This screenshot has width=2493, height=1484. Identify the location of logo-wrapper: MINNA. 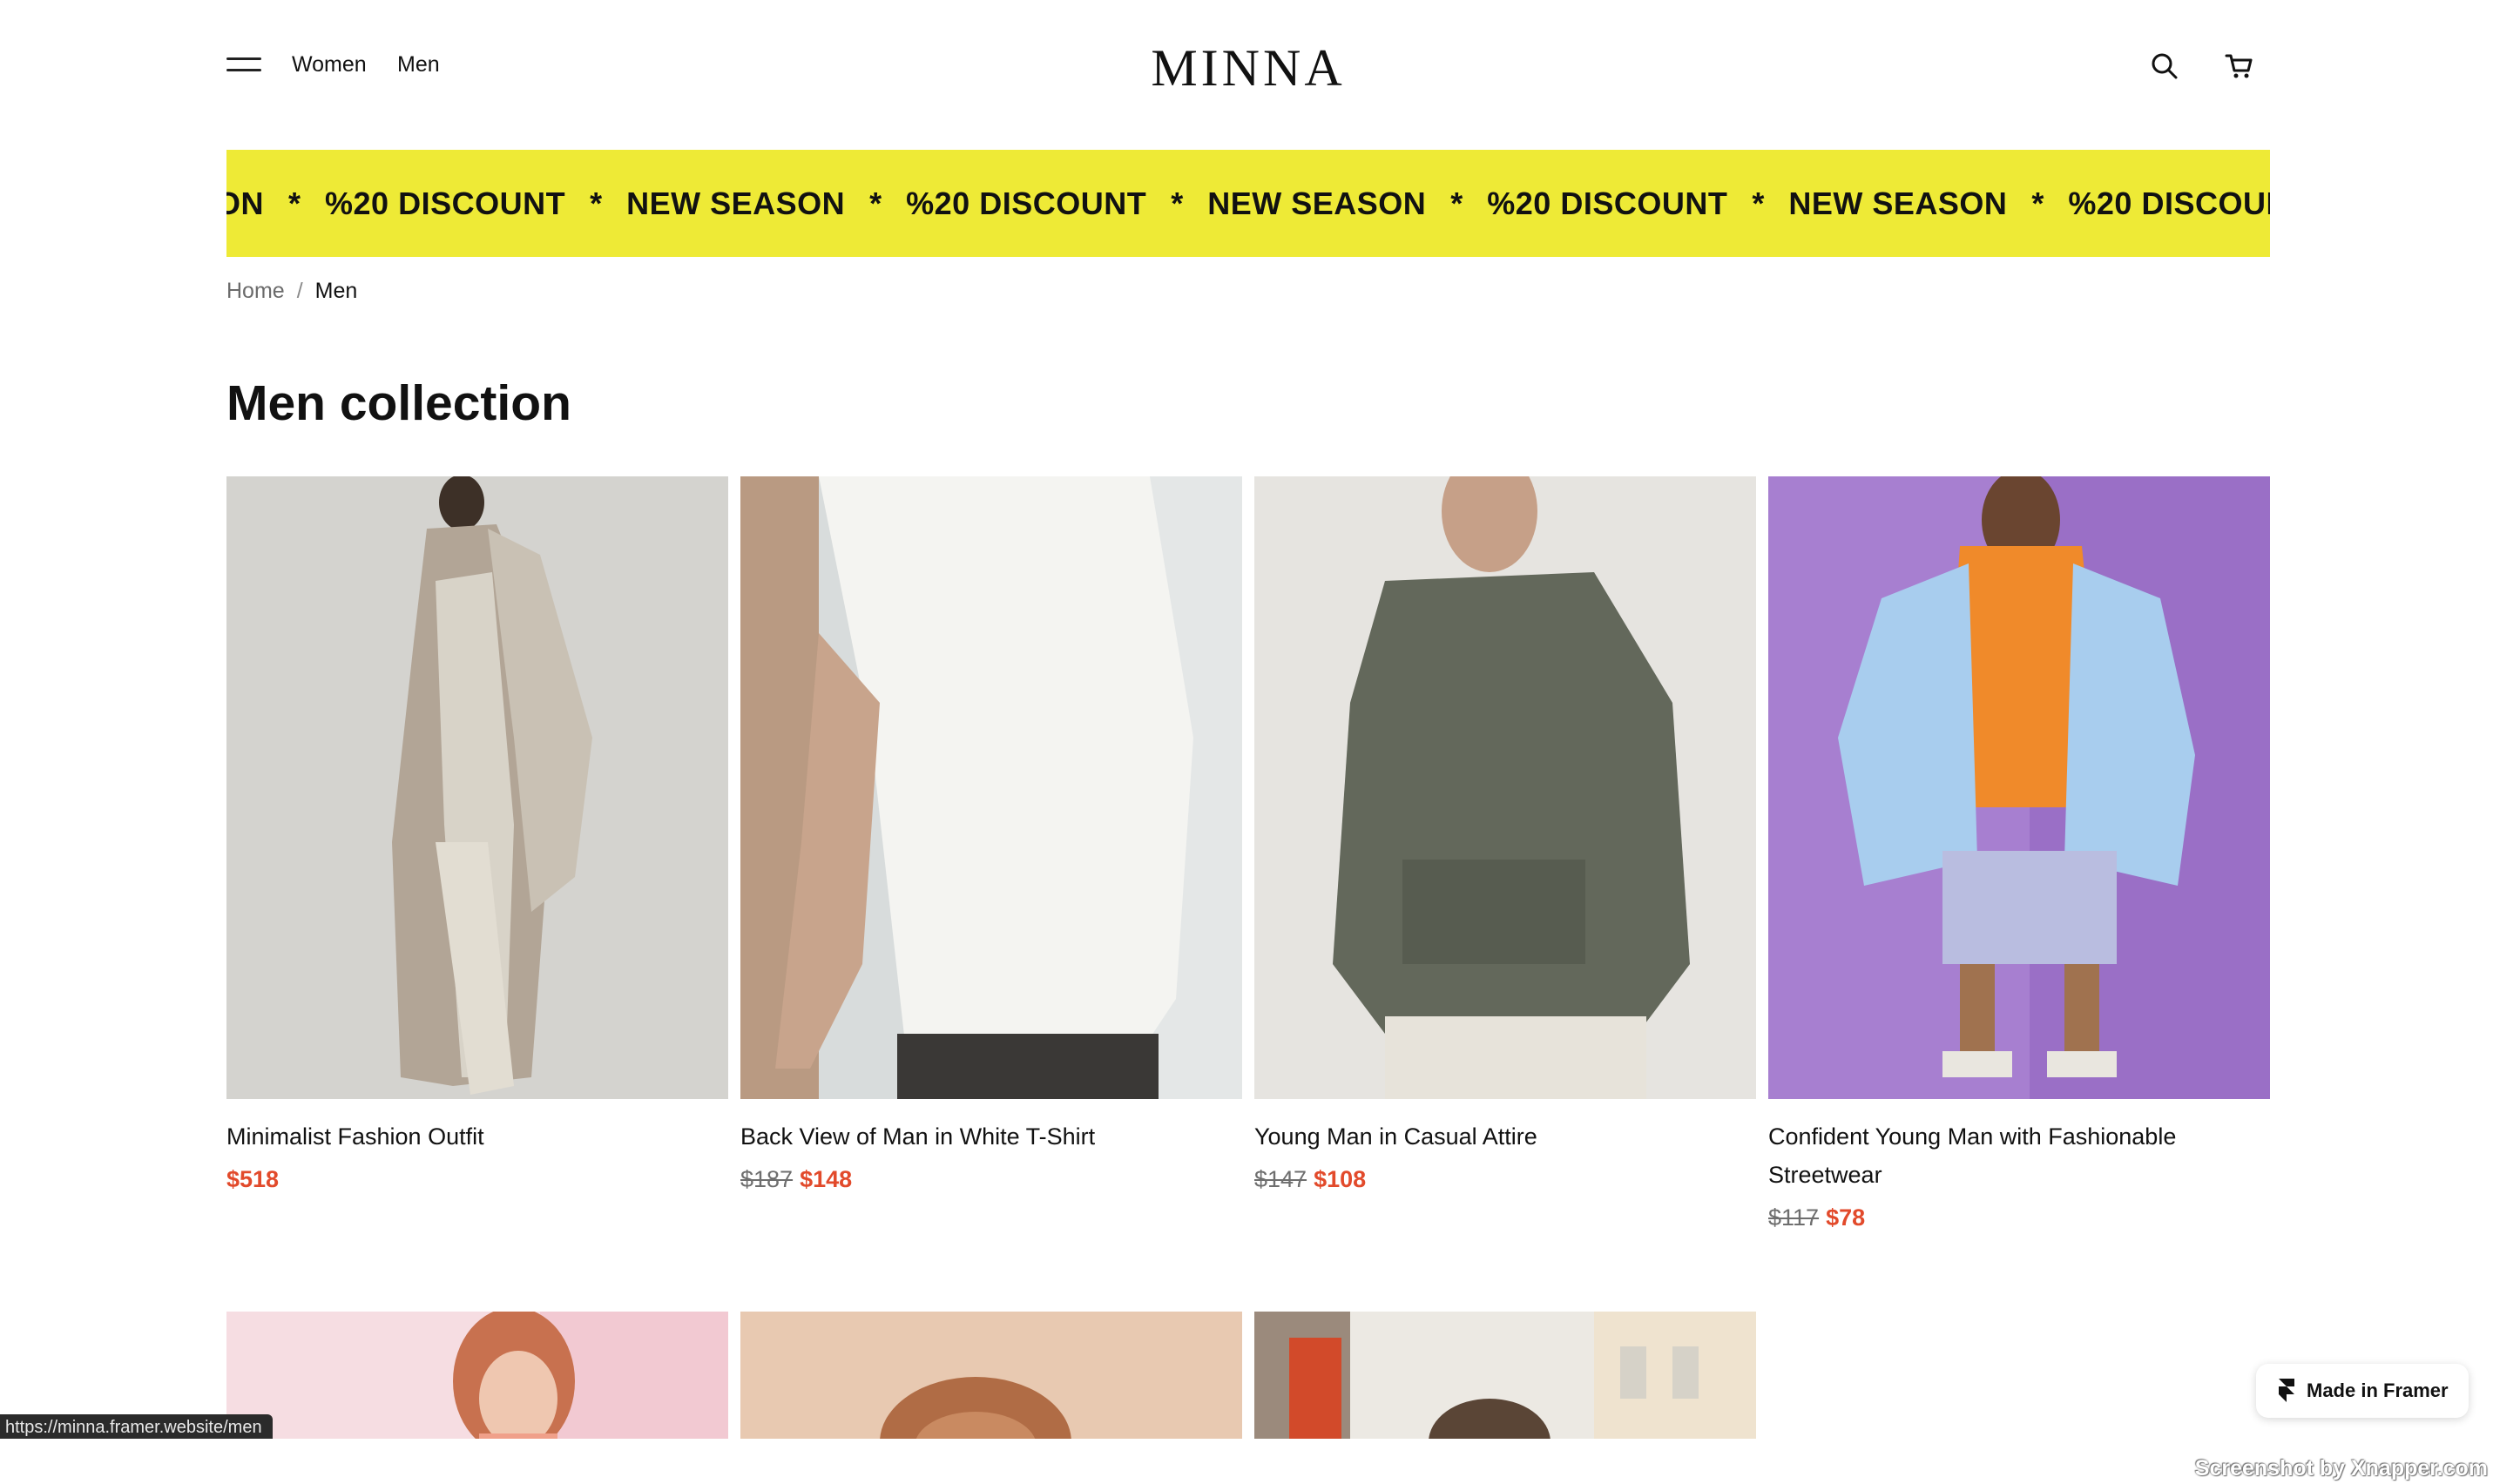
(1248, 68).